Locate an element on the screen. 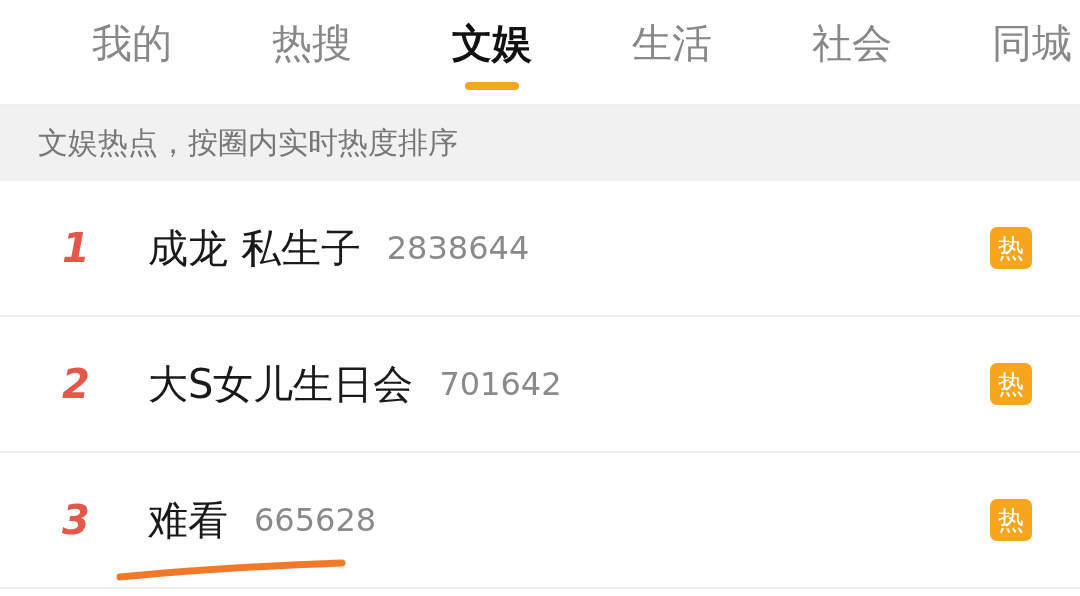 This screenshot has height=596, width=1080. notice-text: 文娱热点，按圈内实时热度排序 is located at coordinates (540, 143).